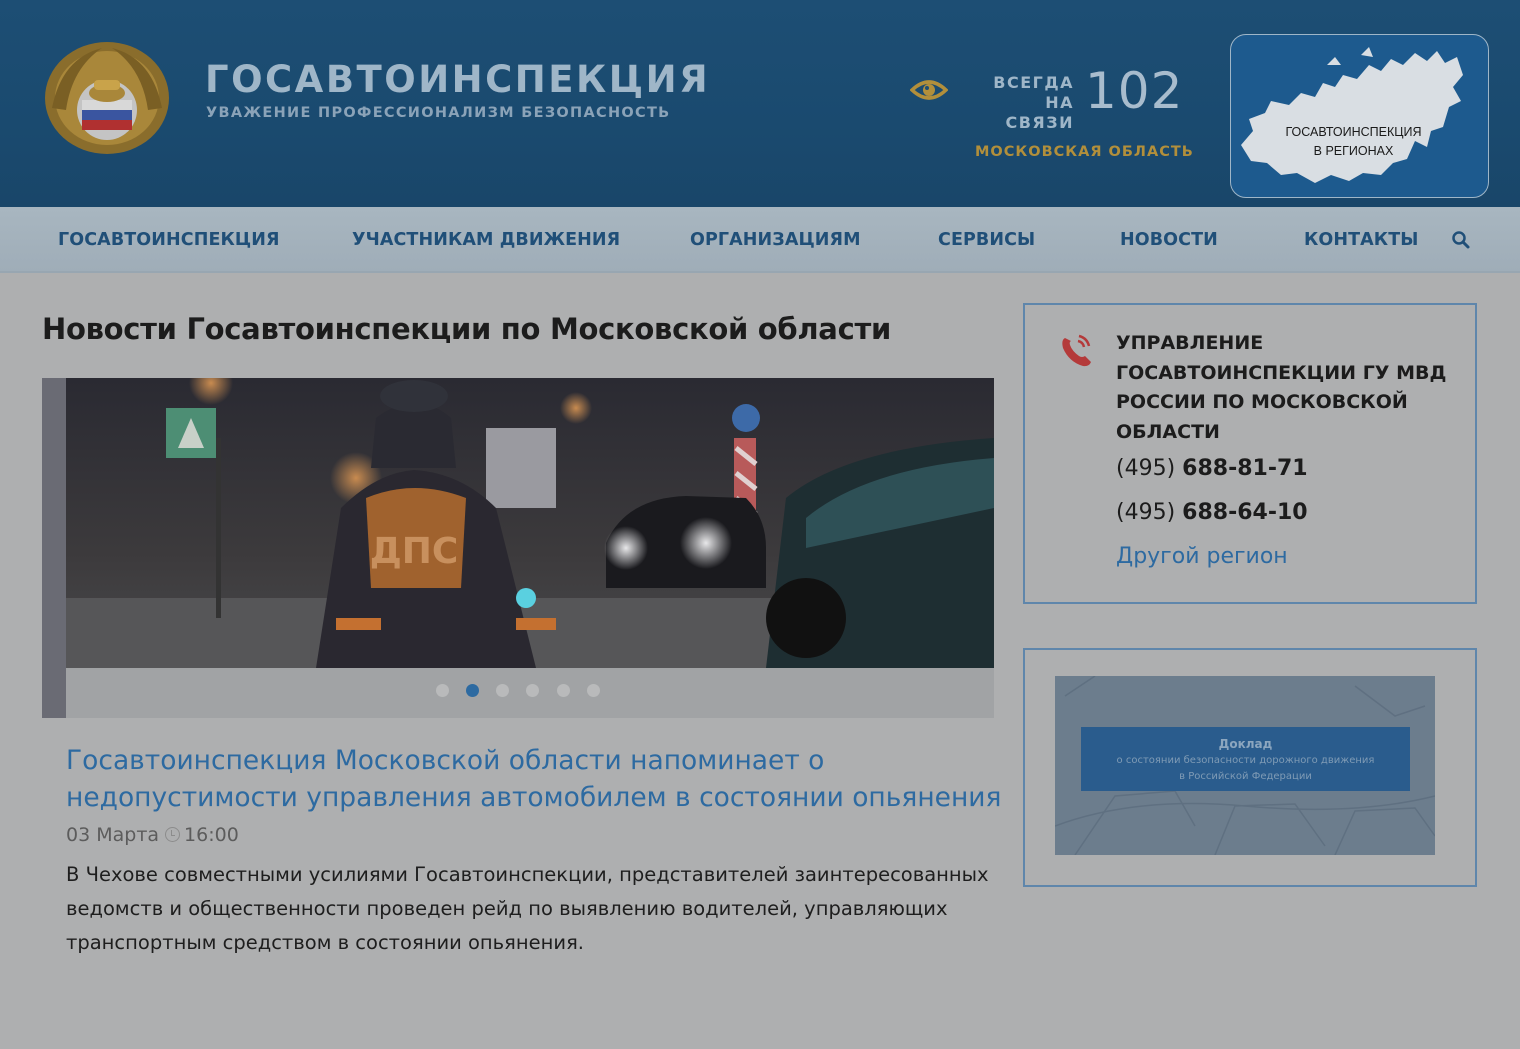 This screenshot has width=1520, height=1049. I want to click on regions-map-button: ГОСАВТОИНСПЕКЦИЯ В РЕГИОНАХ, so click(1359, 116).